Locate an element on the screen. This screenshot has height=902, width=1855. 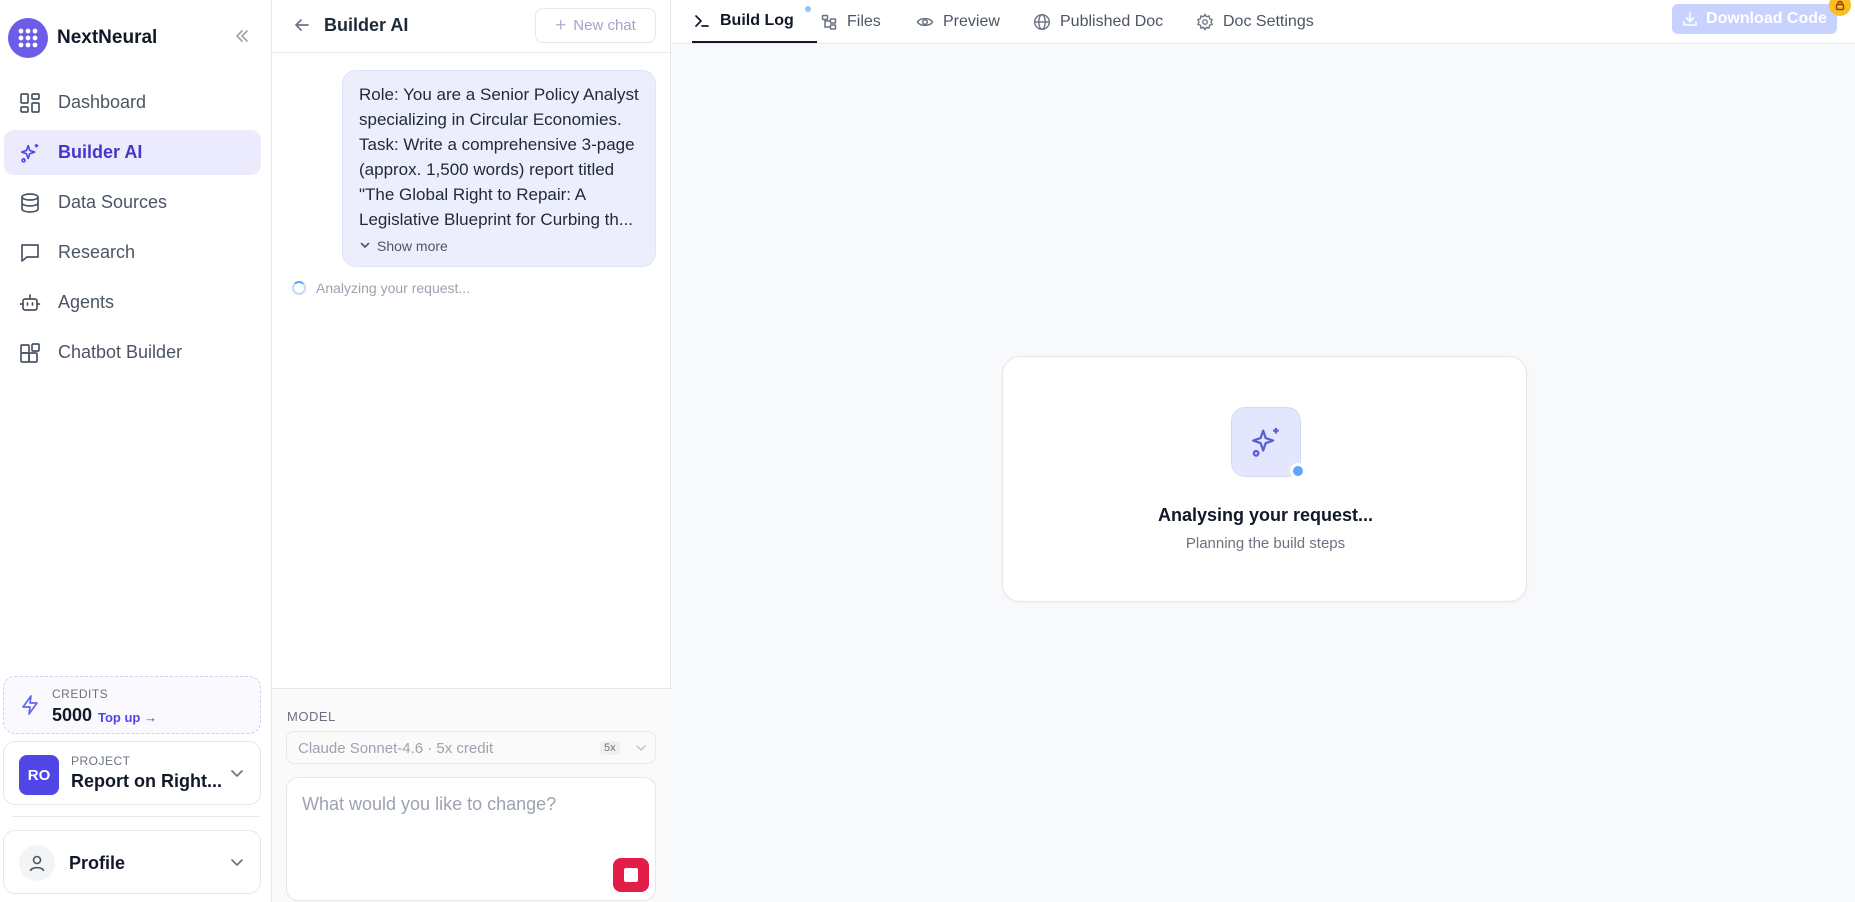
download-code-button: Download Code is located at coordinates (1754, 19).